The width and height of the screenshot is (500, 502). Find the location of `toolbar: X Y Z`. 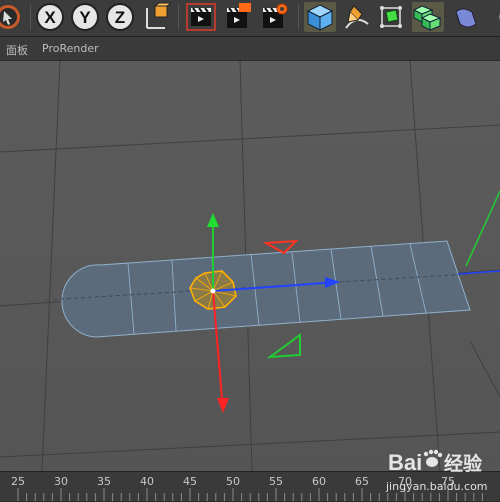

toolbar: X Y Z is located at coordinates (250, 18).